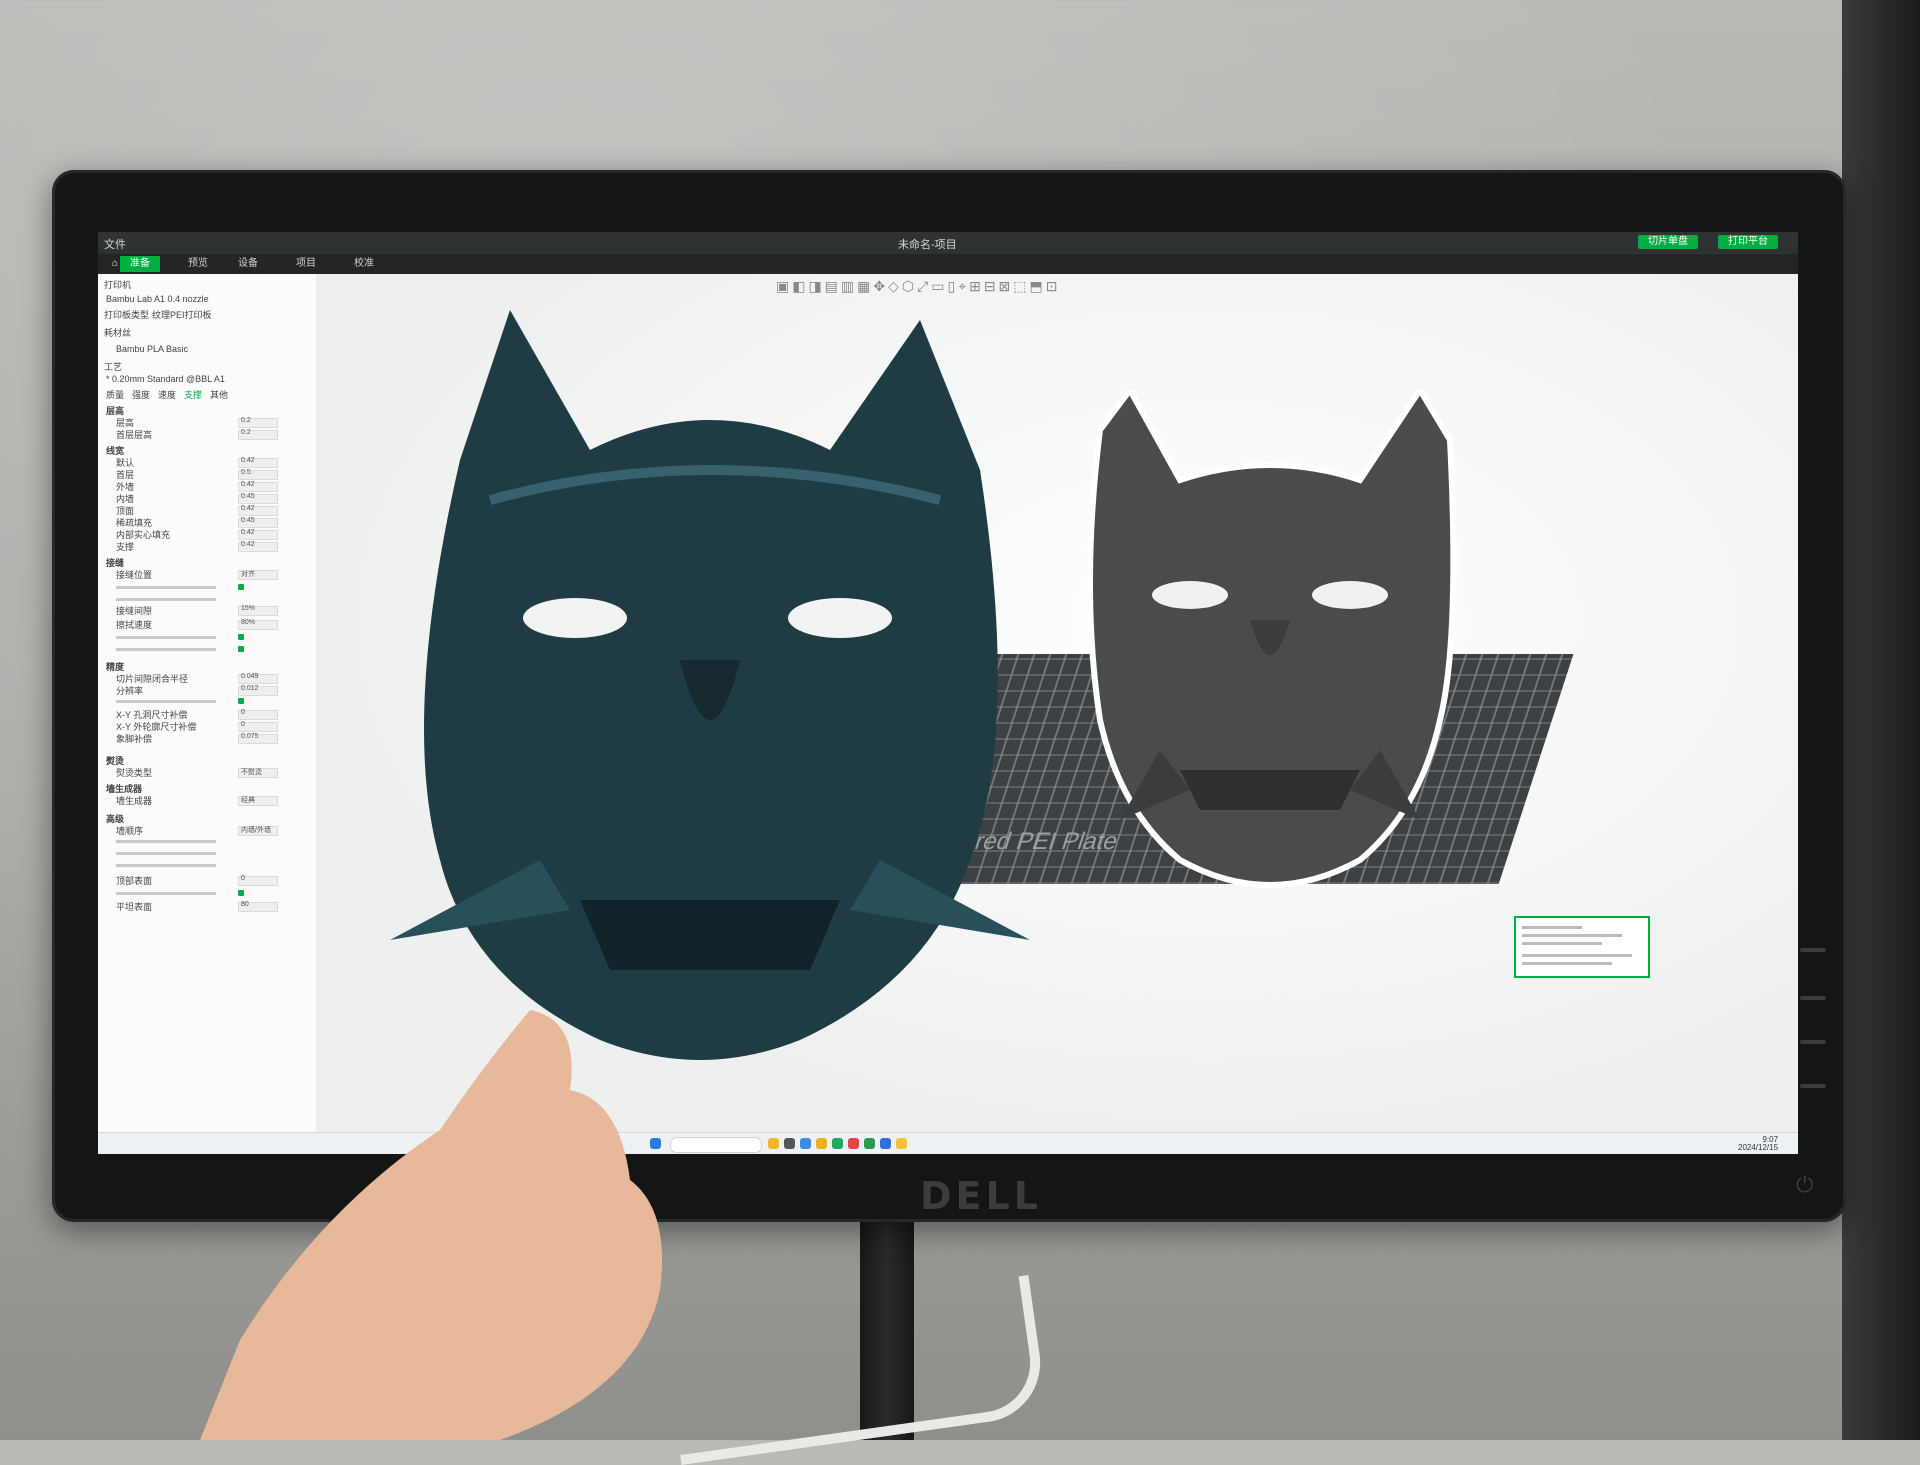  What do you see at coordinates (364, 264) in the screenshot?
I see `tab-calibration: 校准` at bounding box center [364, 264].